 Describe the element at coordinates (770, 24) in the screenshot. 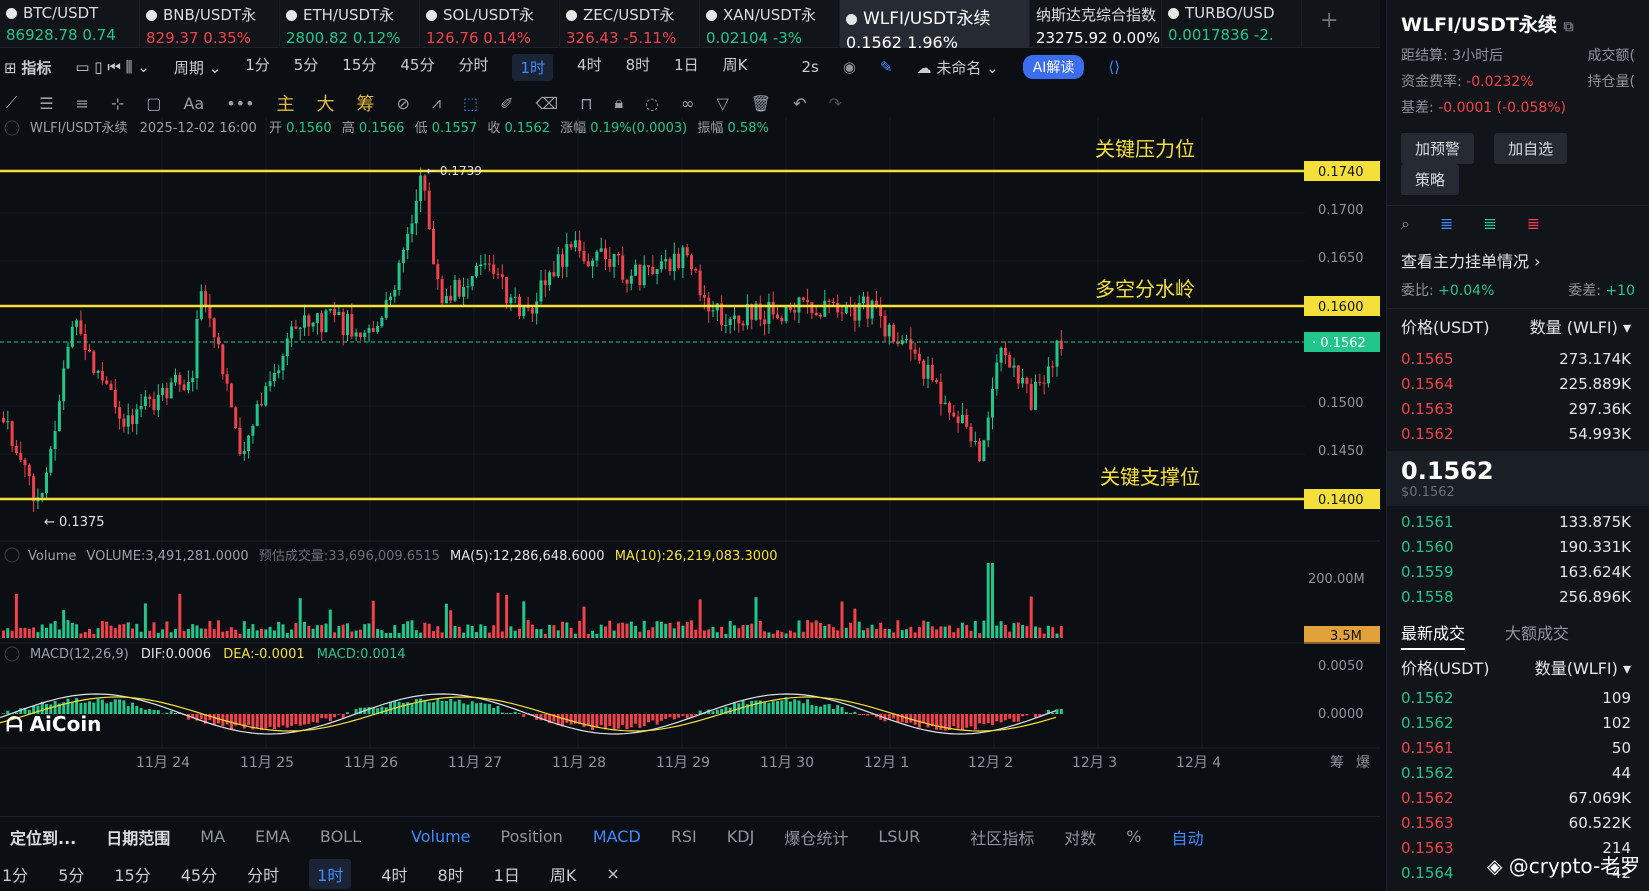

I see `ticker-tab: XAN/USDT永 0.02104 -3%` at that location.